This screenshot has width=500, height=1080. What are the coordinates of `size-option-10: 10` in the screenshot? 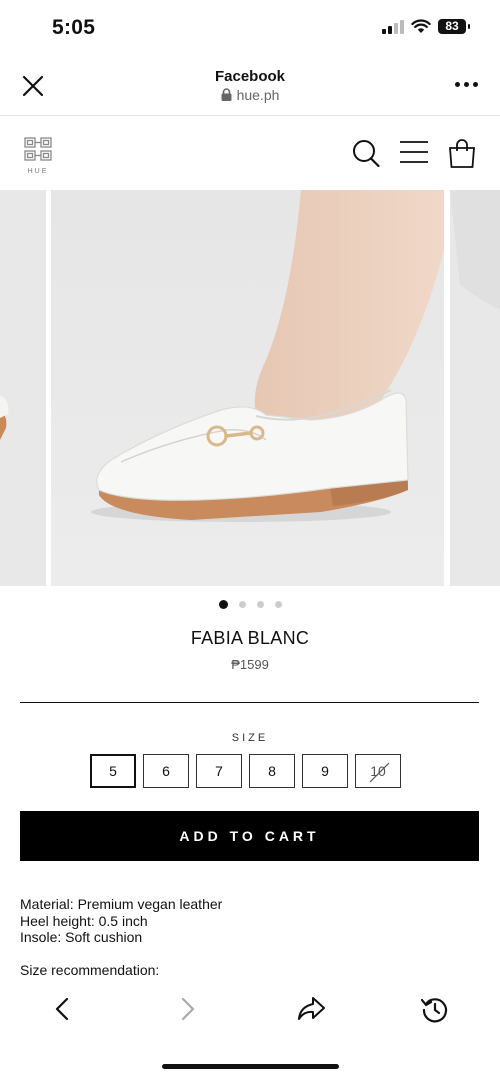 It's located at (378, 771).